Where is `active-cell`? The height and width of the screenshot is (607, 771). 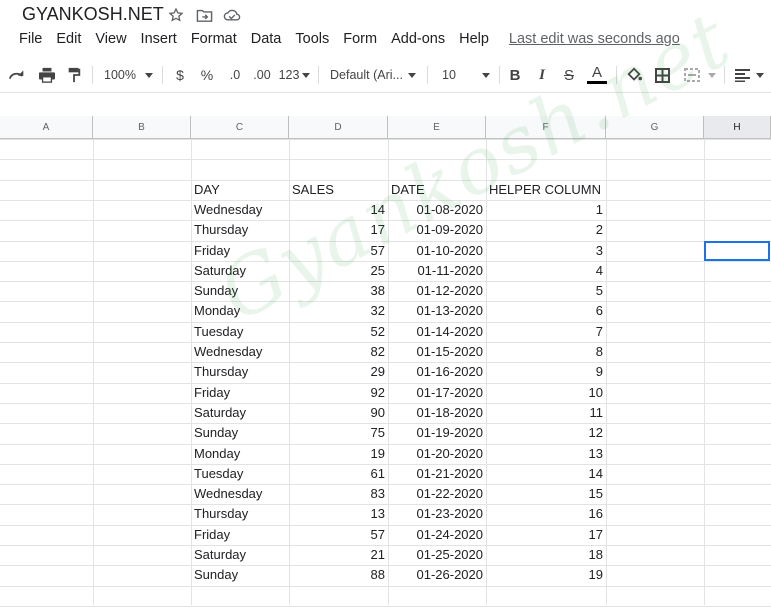 active-cell is located at coordinates (737, 251).